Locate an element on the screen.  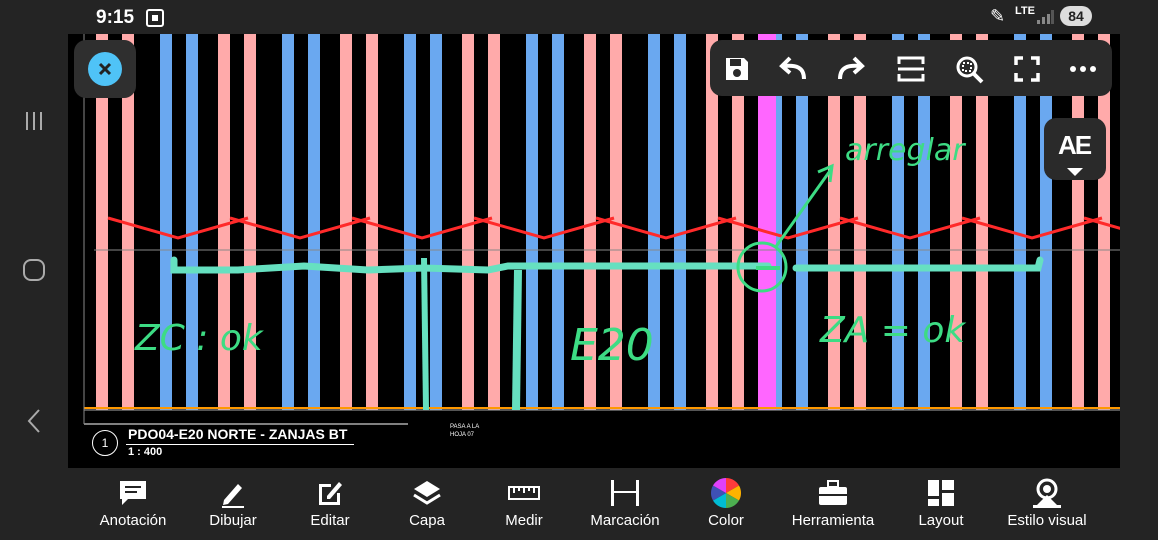
pencil-icon is located at coordinates (233, 493).